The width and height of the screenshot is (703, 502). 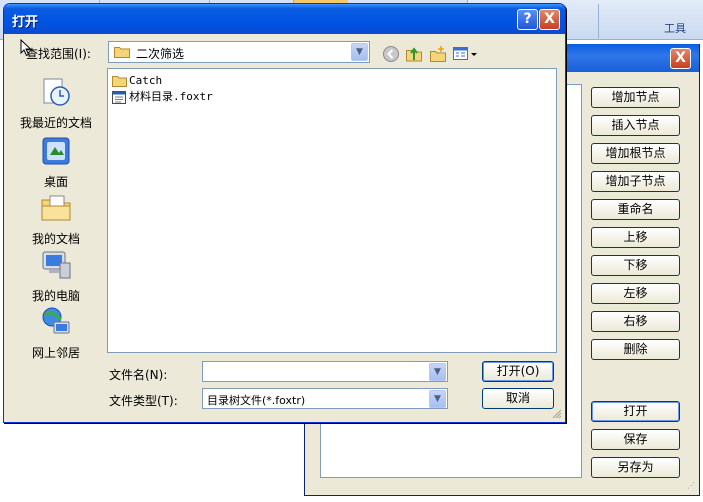 I want to click on add-child-node-button: 增加子节点, so click(x=635, y=181).